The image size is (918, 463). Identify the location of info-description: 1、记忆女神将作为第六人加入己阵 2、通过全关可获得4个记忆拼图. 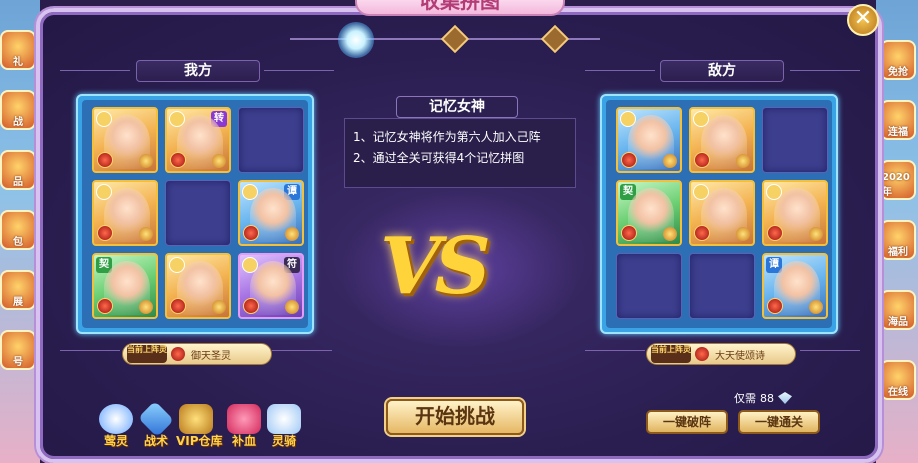
(460, 153).